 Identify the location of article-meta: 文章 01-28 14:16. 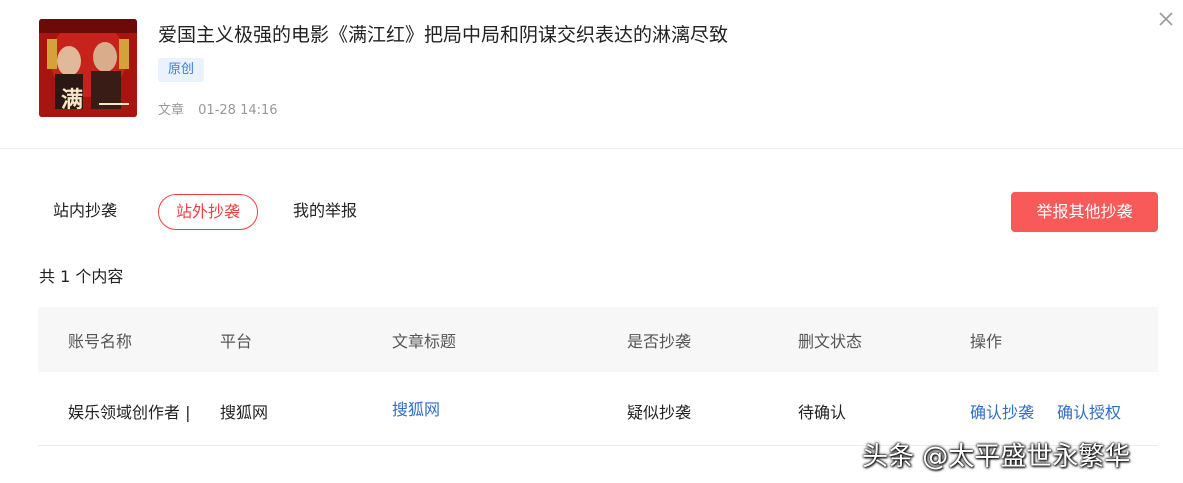
(218, 108).